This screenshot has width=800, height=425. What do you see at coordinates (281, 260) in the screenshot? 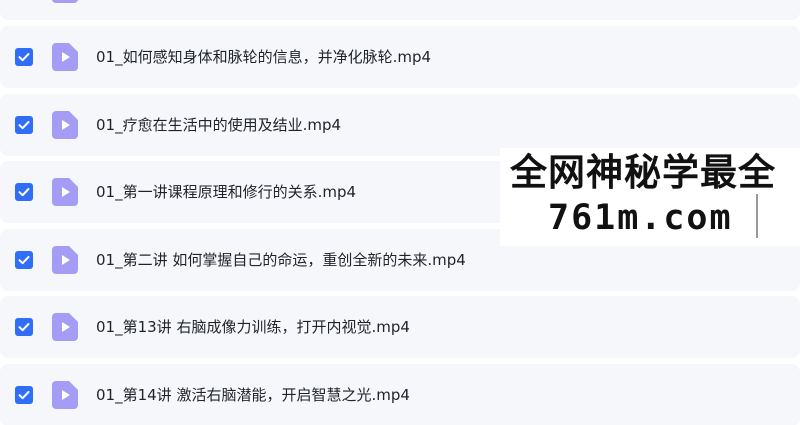
I see `file-name: 01_第二讲 如何掌握自己的命运，重创全新的未来.mp4` at bounding box center [281, 260].